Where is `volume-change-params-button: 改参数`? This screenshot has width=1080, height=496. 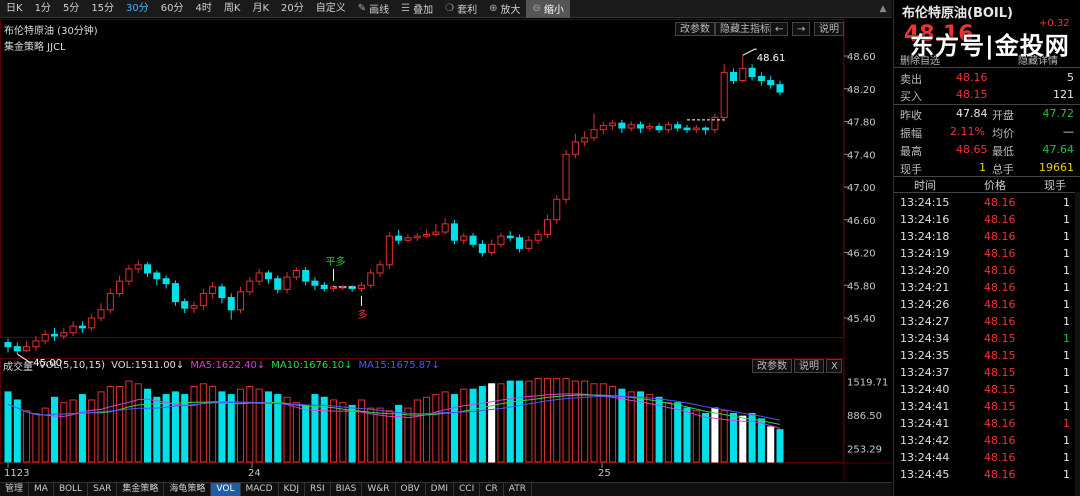 volume-change-params-button: 改参数 is located at coordinates (772, 366).